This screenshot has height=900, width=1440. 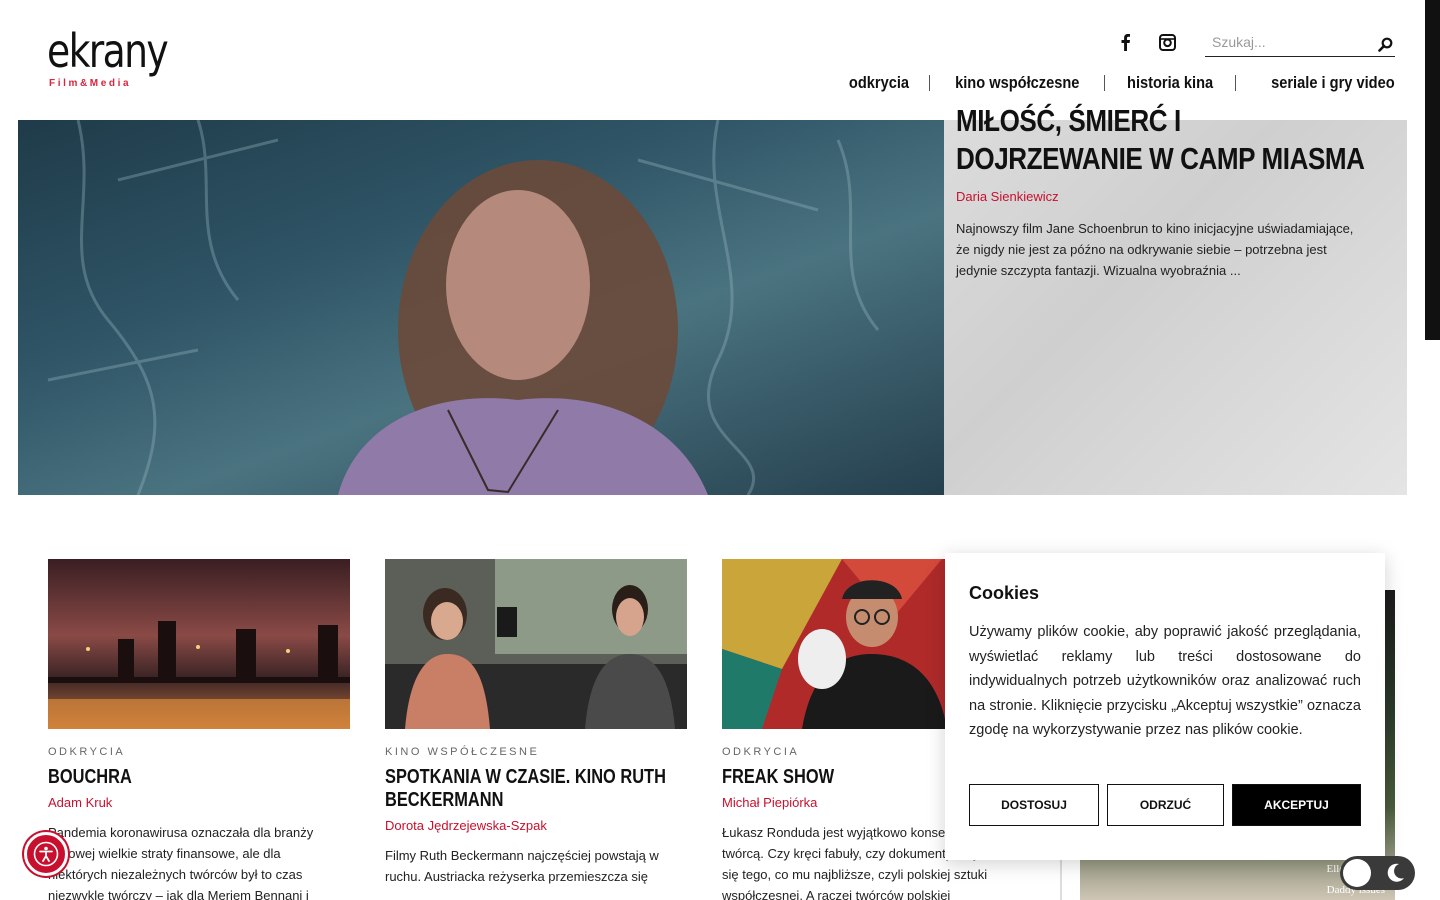 What do you see at coordinates (1385, 44) in the screenshot?
I see `search-icon` at bounding box center [1385, 44].